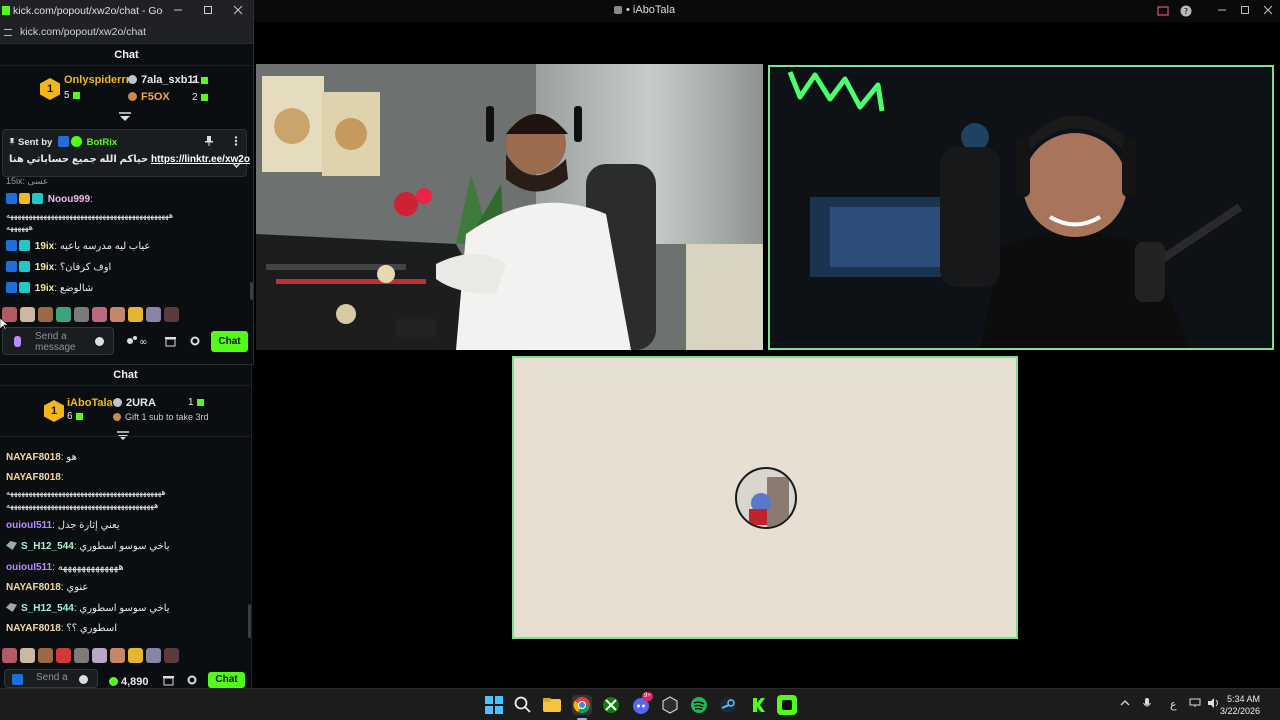 The width and height of the screenshot is (1280, 720). I want to click on site-info-icon, so click(8, 32).